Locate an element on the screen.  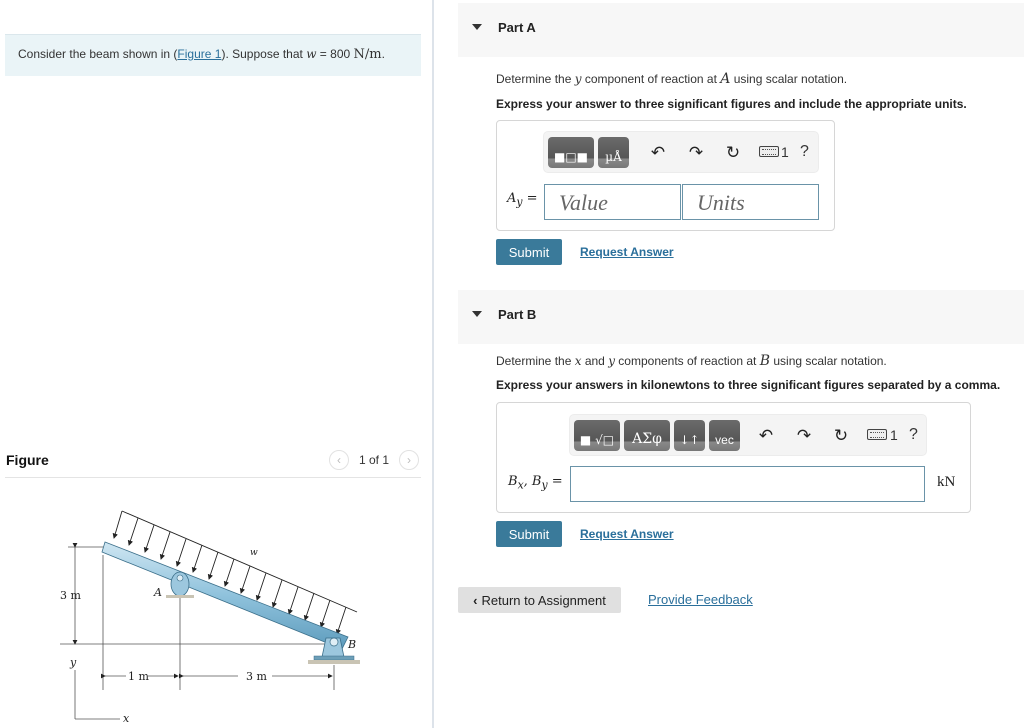
intro-prefix: Consider the beam shown in ( is located at coordinates (98, 54).